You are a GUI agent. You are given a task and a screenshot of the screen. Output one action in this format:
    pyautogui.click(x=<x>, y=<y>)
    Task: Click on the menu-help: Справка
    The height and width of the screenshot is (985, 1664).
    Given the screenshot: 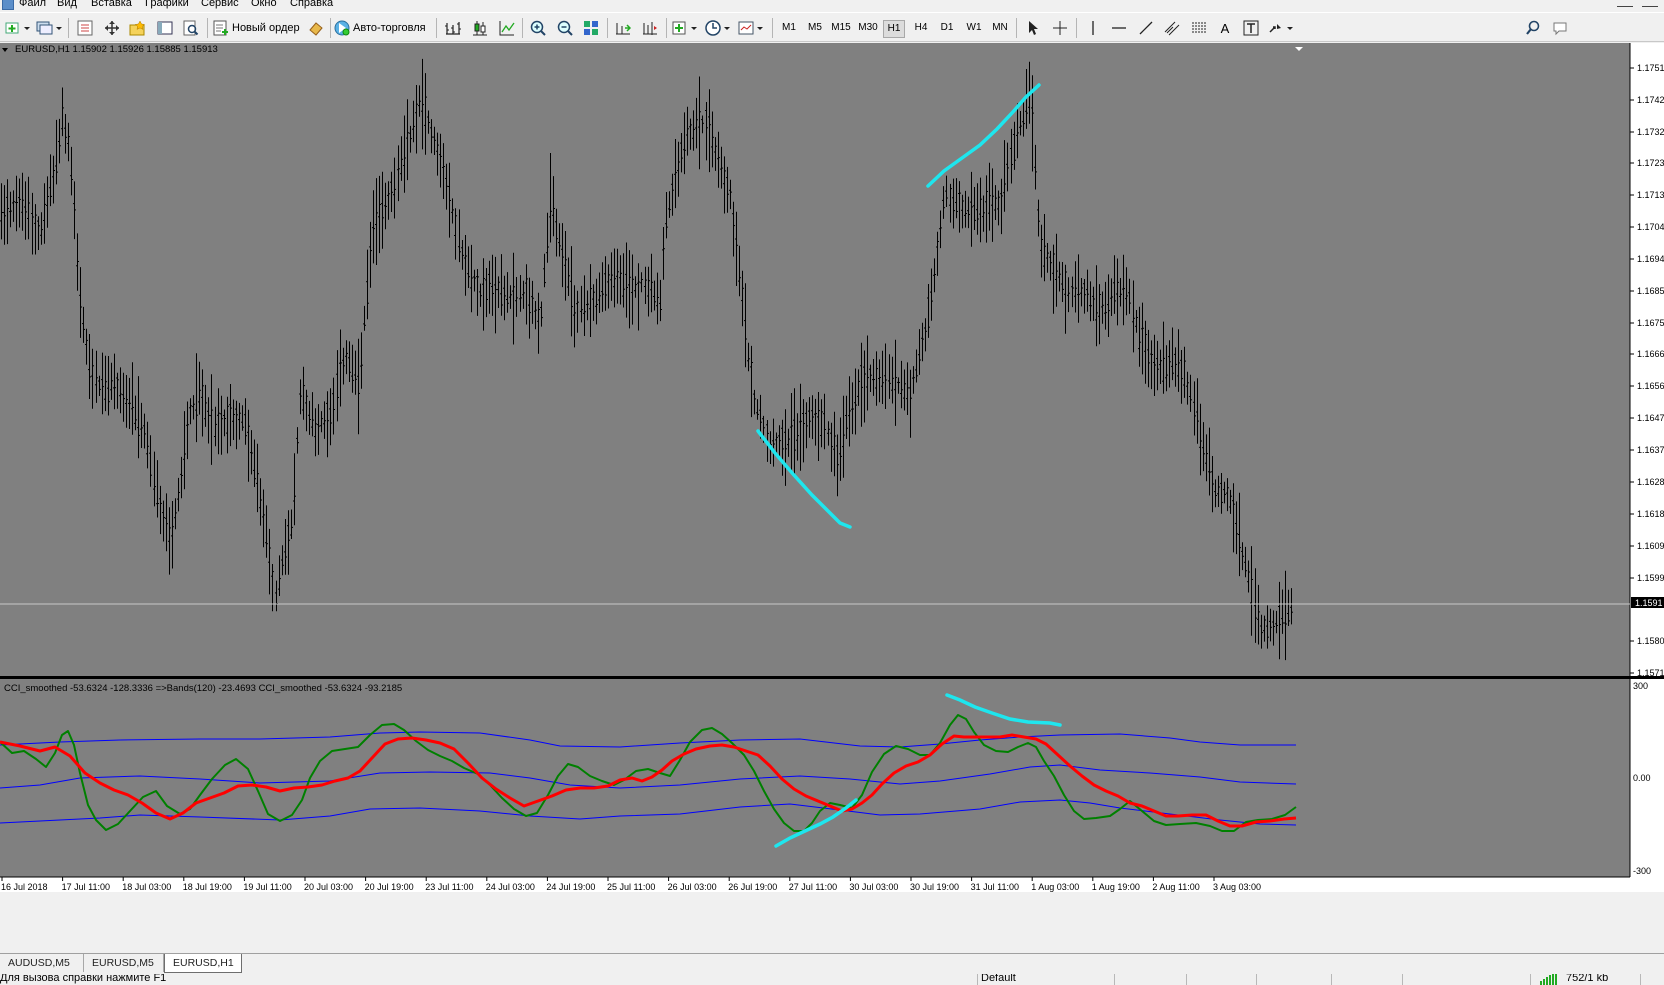 What is the action you would take?
    pyautogui.click(x=311, y=5)
    